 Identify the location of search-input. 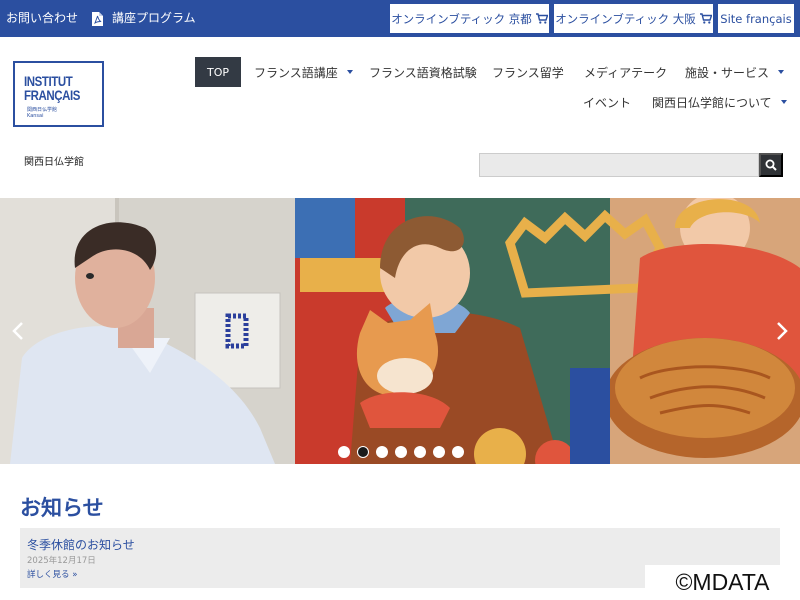
(619, 165).